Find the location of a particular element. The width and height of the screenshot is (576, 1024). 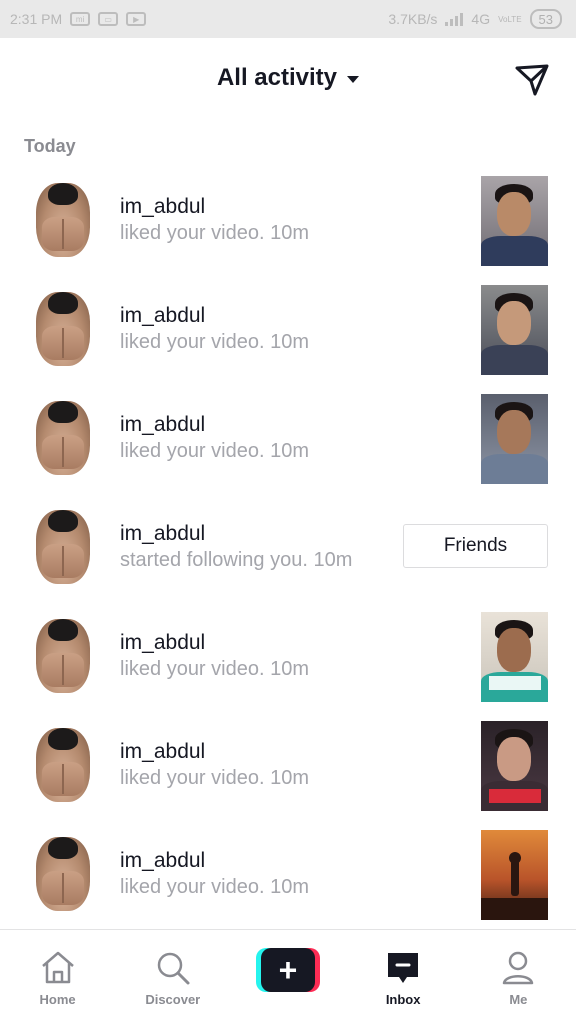

activity-description: started following you. 10m is located at coordinates (236, 560).